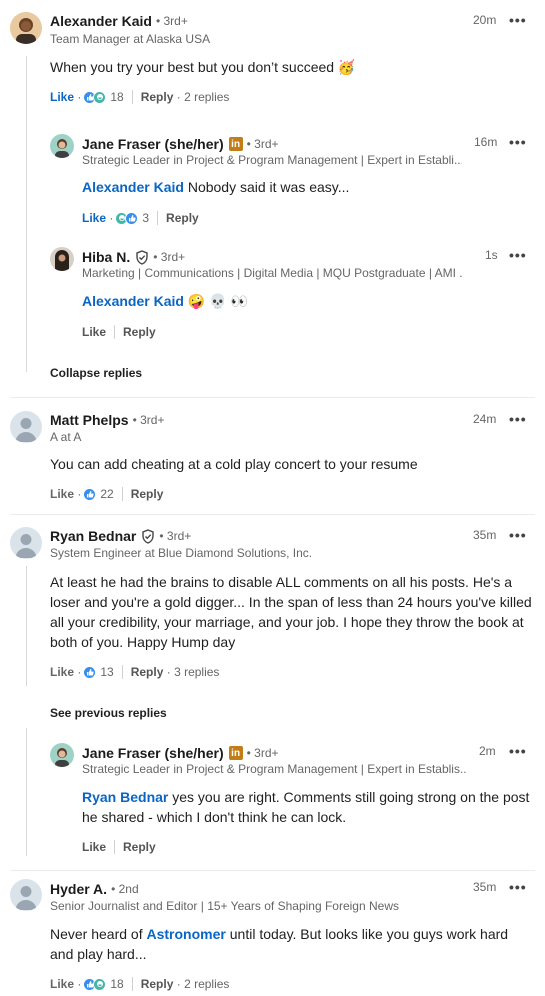 The height and width of the screenshot is (996, 545). I want to click on comment-actions: Like · 22 Reply, so click(107, 494).